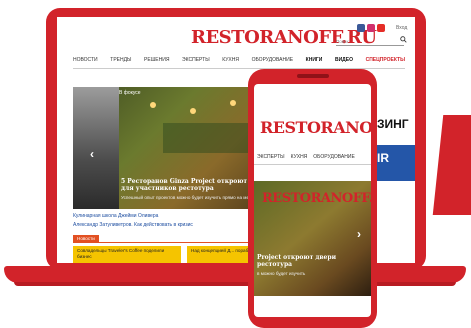 This screenshot has height=328, width=471. Describe the element at coordinates (271, 157) in the screenshot. I see `mobile-nav-item-experts: ЭКСПЕРТЫ` at that location.